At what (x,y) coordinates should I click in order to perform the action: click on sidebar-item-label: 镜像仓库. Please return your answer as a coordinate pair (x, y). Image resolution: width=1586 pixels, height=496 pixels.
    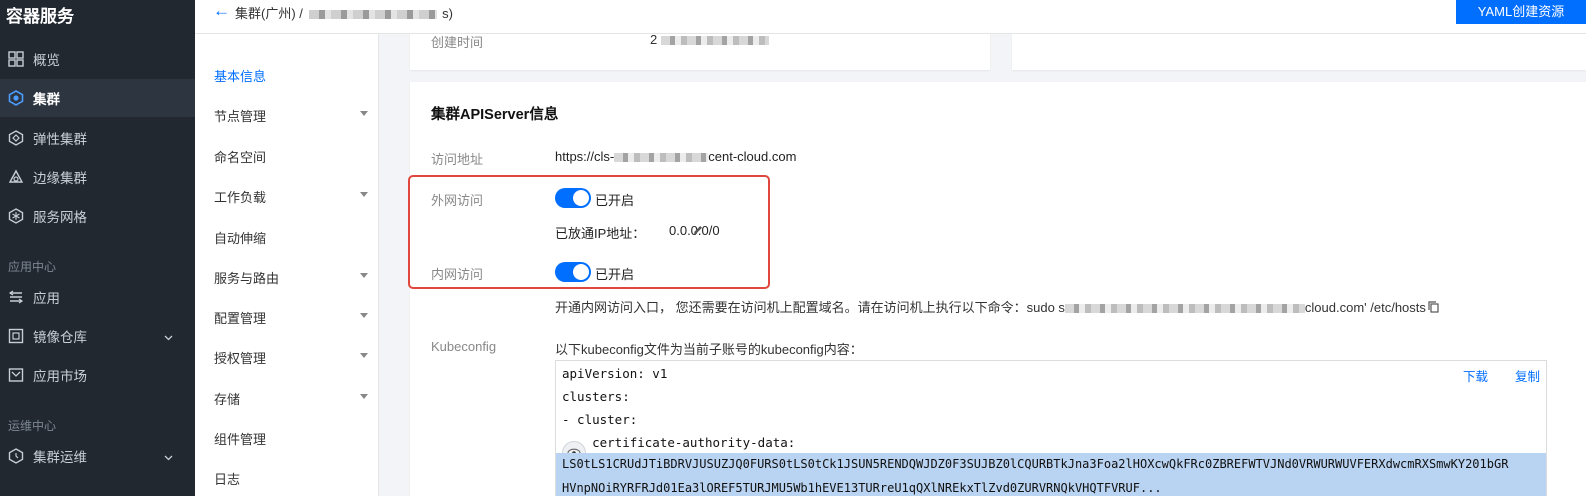
    Looking at the image, I should click on (60, 337).